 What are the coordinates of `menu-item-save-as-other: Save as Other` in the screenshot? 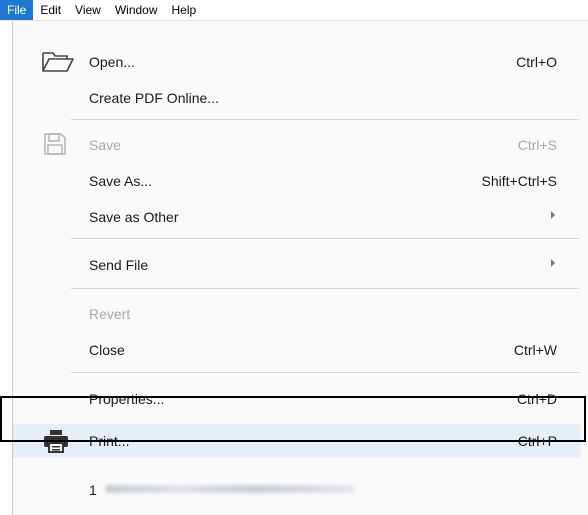 It's located at (297, 217).